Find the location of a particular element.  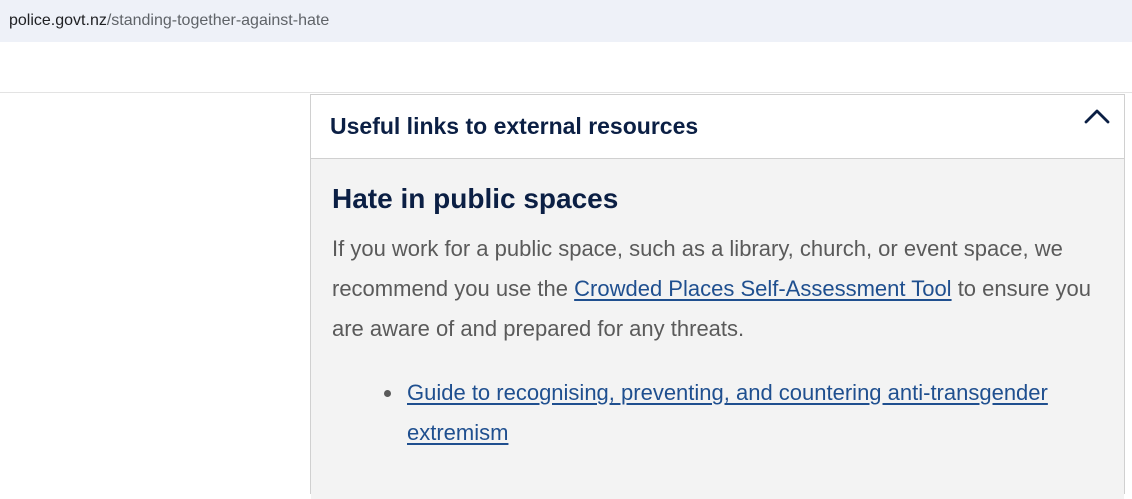

accordion-header: Useful links to external resources is located at coordinates (717, 126).